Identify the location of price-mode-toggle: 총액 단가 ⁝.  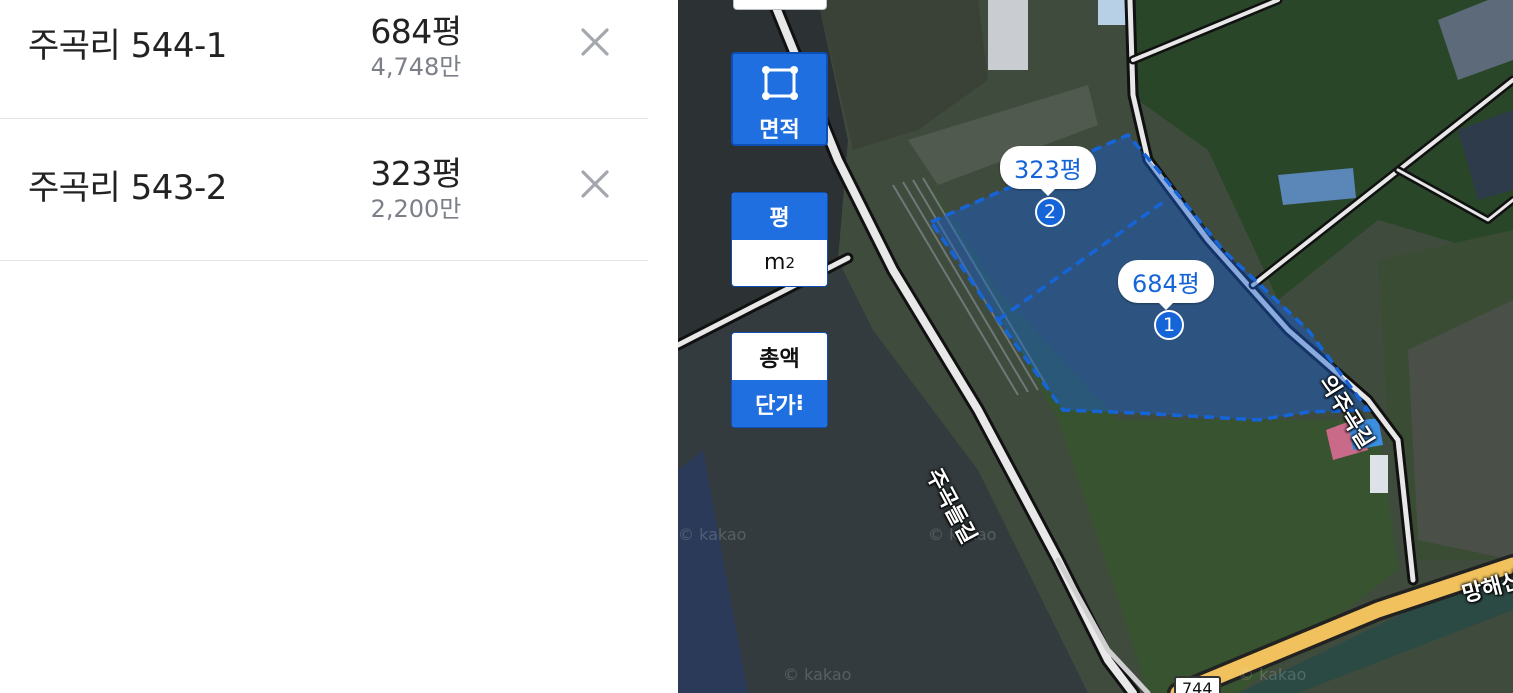
(779, 380).